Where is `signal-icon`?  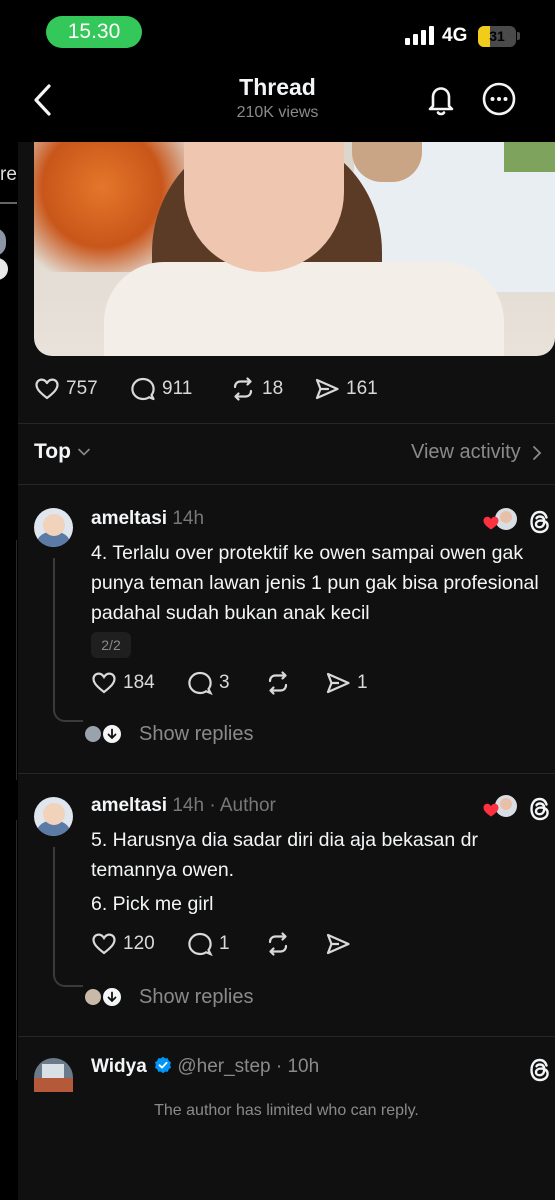
signal-icon is located at coordinates (419, 35).